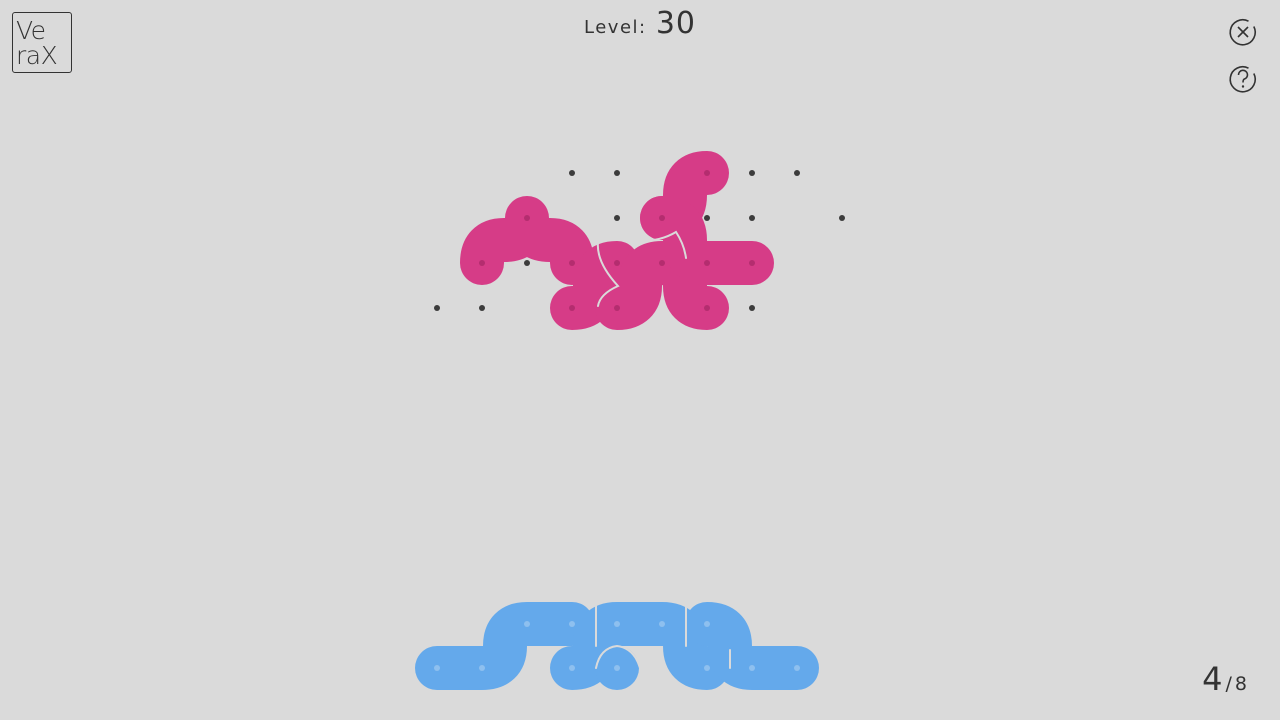  I want to click on progress-current: 4, so click(1213, 679).